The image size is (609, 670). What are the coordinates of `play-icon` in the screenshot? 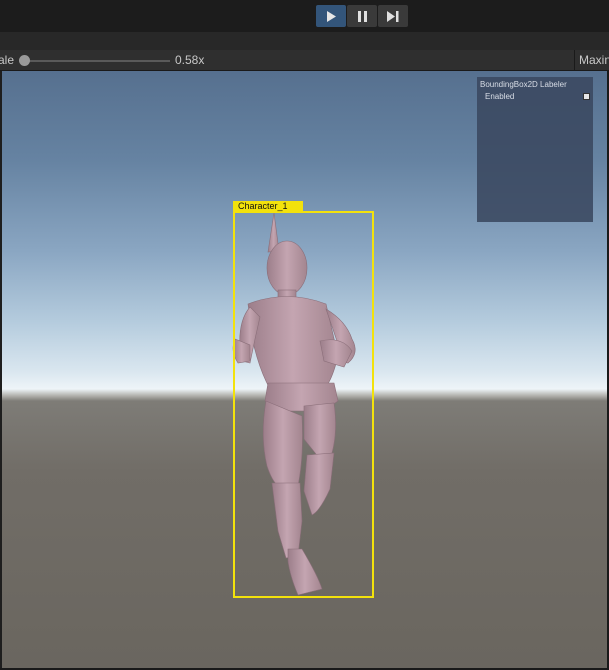 It's located at (331, 16).